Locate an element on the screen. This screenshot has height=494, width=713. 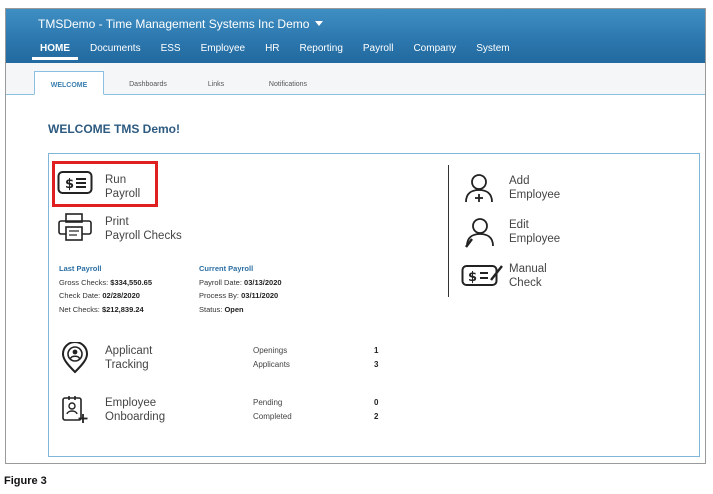
manual-check-label: Manual Check is located at coordinates (528, 276).